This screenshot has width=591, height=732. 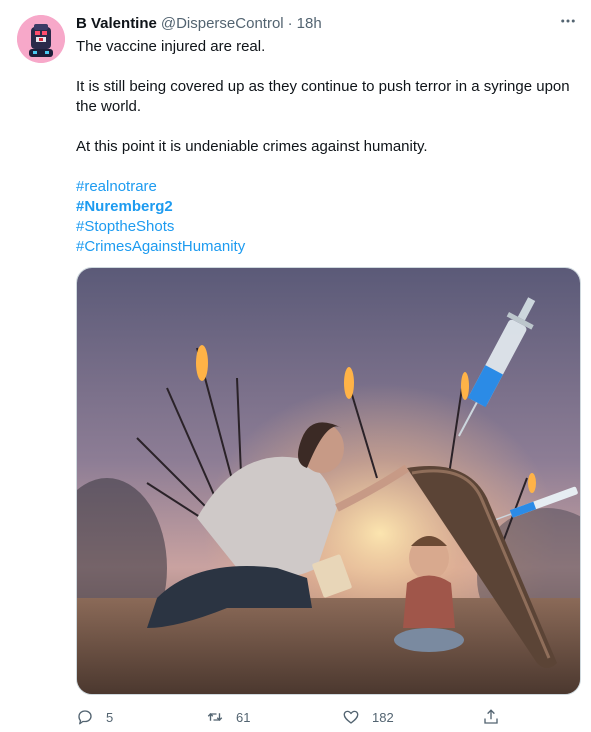 What do you see at coordinates (326, 23) in the screenshot?
I see `tweet-header: B Valentine @DisperseControl · 18h` at bounding box center [326, 23].